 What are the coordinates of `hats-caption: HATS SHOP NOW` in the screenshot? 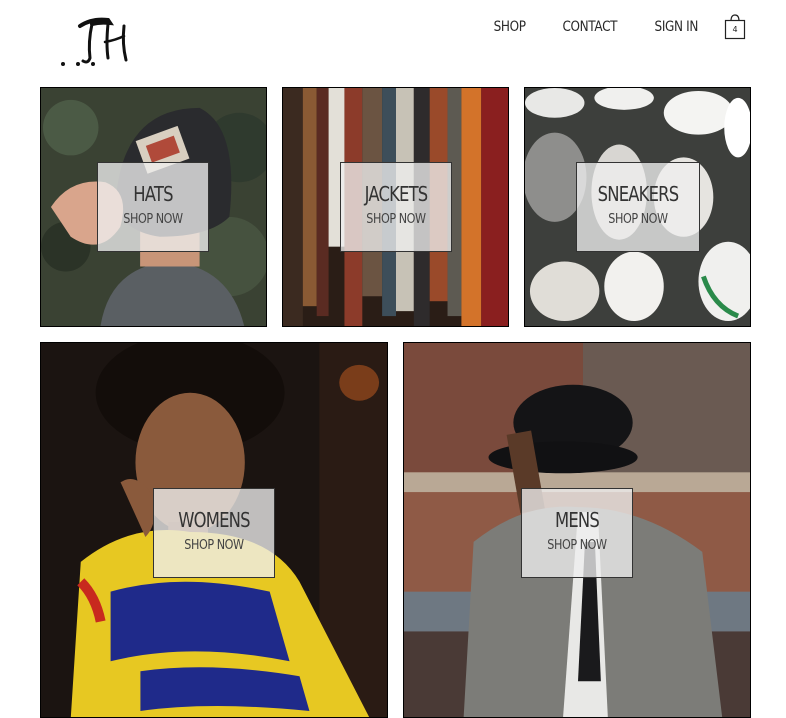 It's located at (153, 207).